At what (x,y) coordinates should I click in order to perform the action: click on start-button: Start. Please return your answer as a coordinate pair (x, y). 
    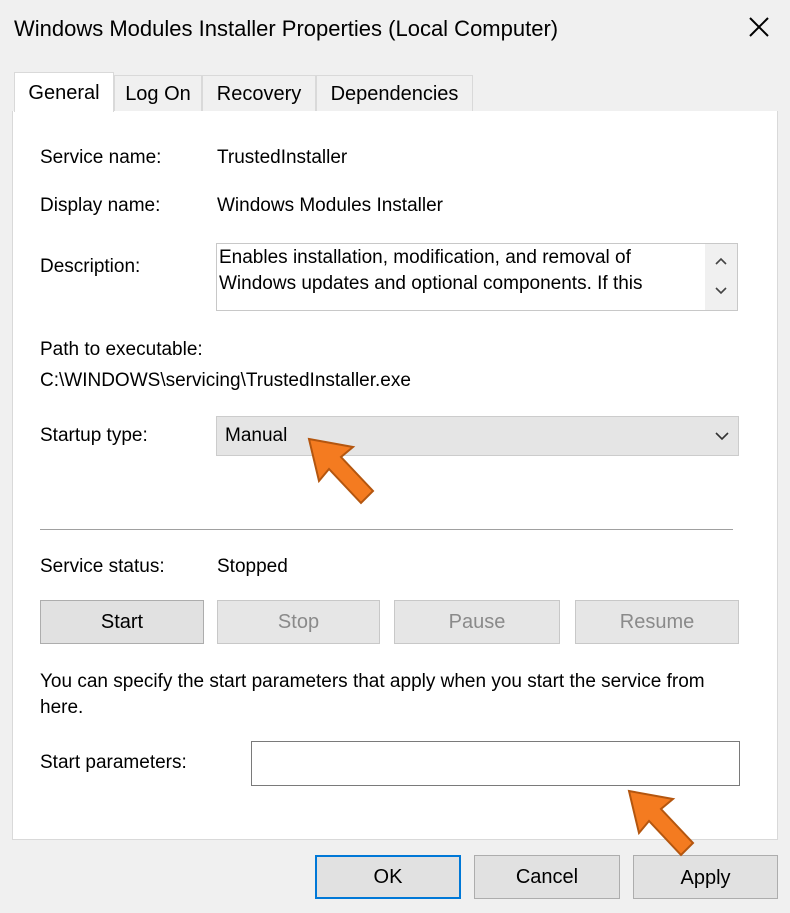
    Looking at the image, I should click on (122, 622).